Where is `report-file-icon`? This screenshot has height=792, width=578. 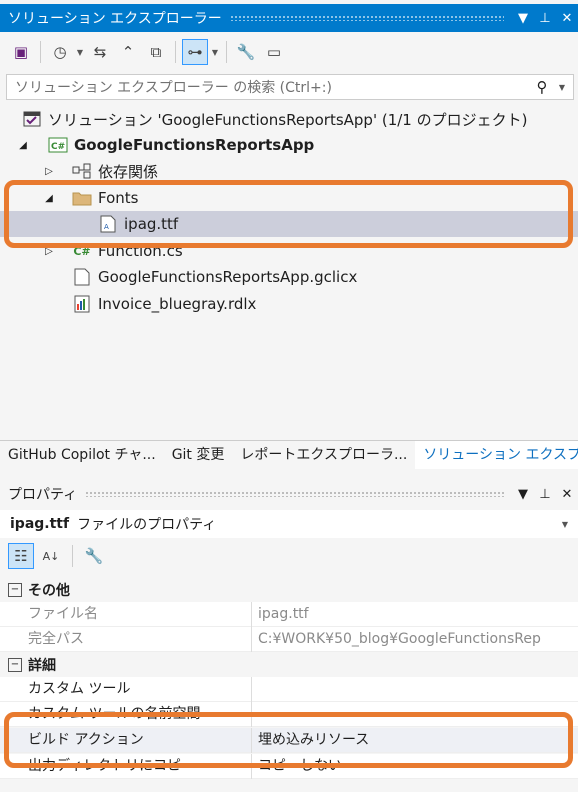 report-file-icon is located at coordinates (82, 304).